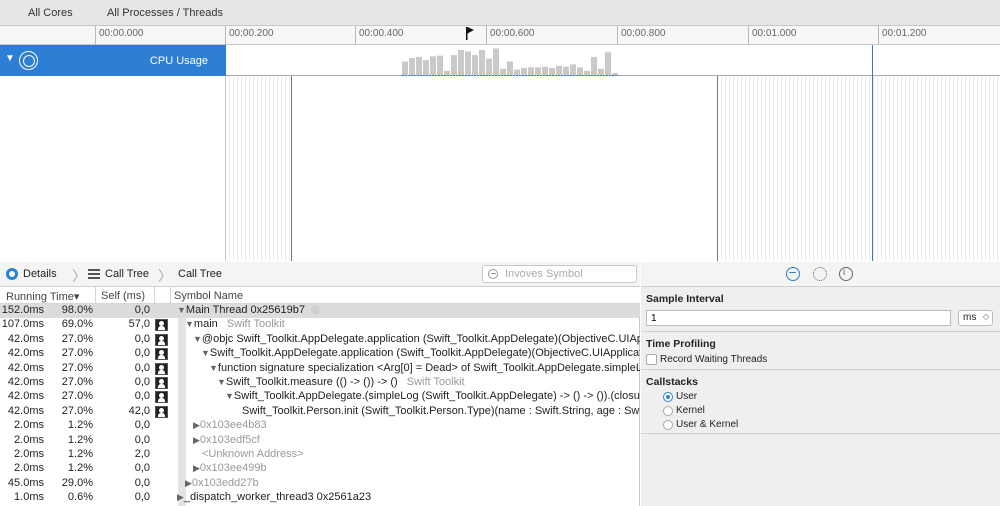 This screenshot has width=1000, height=506. Describe the element at coordinates (205, 324) in the screenshot. I see `symbol-name: main` at that location.